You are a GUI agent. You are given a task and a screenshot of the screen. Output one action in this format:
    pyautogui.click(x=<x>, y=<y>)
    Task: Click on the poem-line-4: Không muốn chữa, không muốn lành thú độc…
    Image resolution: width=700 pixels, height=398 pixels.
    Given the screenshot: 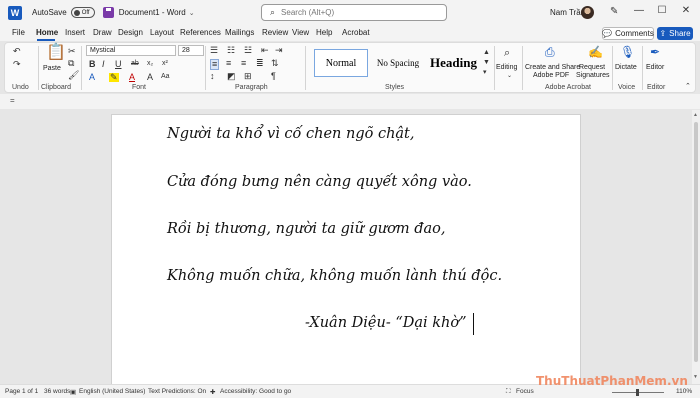 What is the action you would take?
    pyautogui.click(x=334, y=276)
    